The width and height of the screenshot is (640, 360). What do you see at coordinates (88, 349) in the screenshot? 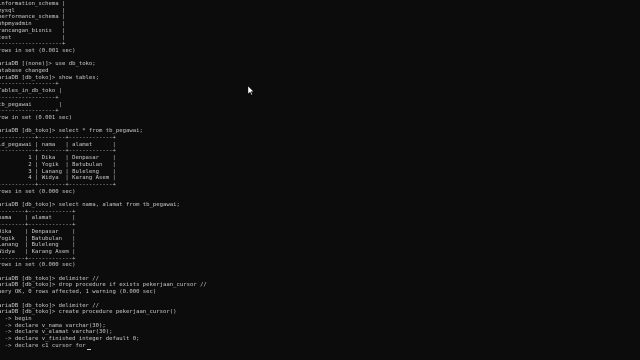
I see `text-cursor` at bounding box center [88, 349].